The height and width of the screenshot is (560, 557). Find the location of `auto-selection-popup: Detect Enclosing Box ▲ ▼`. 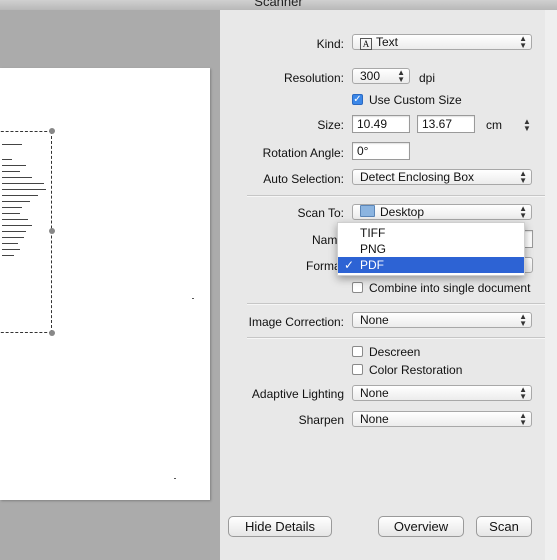

auto-selection-popup: Detect Enclosing Box ▲ ▼ is located at coordinates (442, 177).